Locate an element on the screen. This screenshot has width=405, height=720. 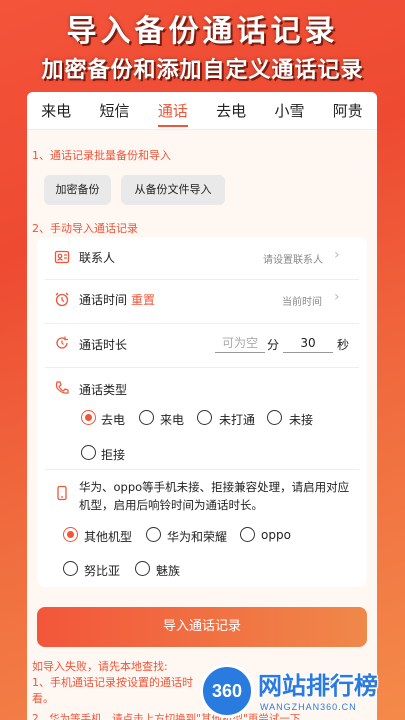
tab-sms: 短信 is located at coordinates (114, 110).